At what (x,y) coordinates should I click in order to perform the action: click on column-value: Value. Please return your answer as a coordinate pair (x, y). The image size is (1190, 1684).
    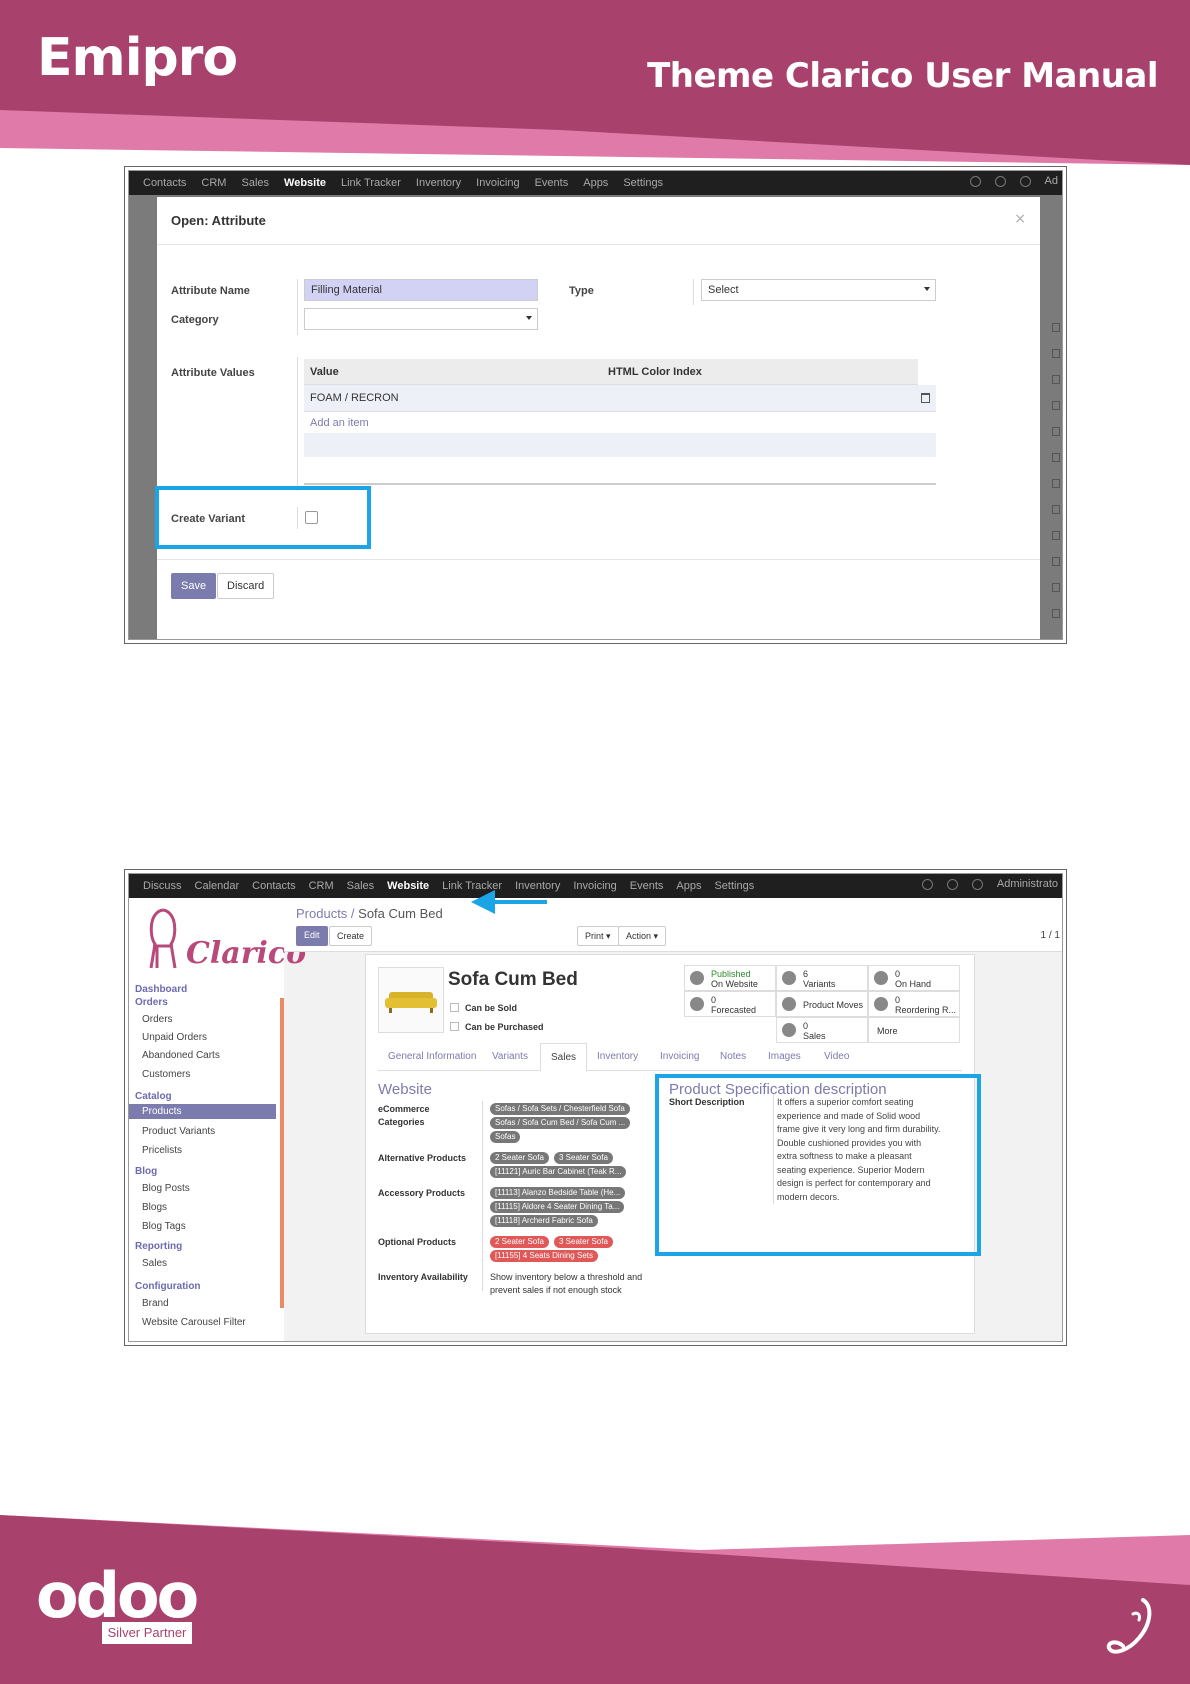
    Looking at the image, I should click on (324, 372).